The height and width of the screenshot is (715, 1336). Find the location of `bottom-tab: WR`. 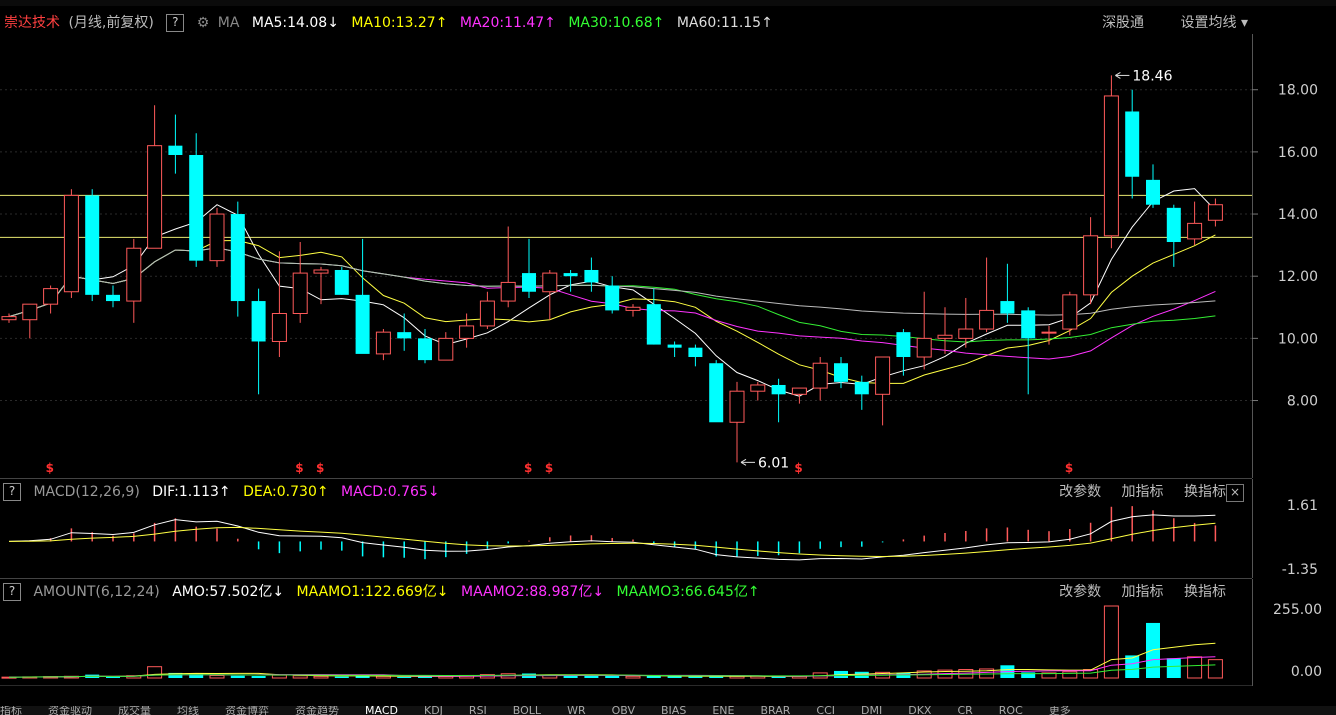

bottom-tab: WR is located at coordinates (576, 710).